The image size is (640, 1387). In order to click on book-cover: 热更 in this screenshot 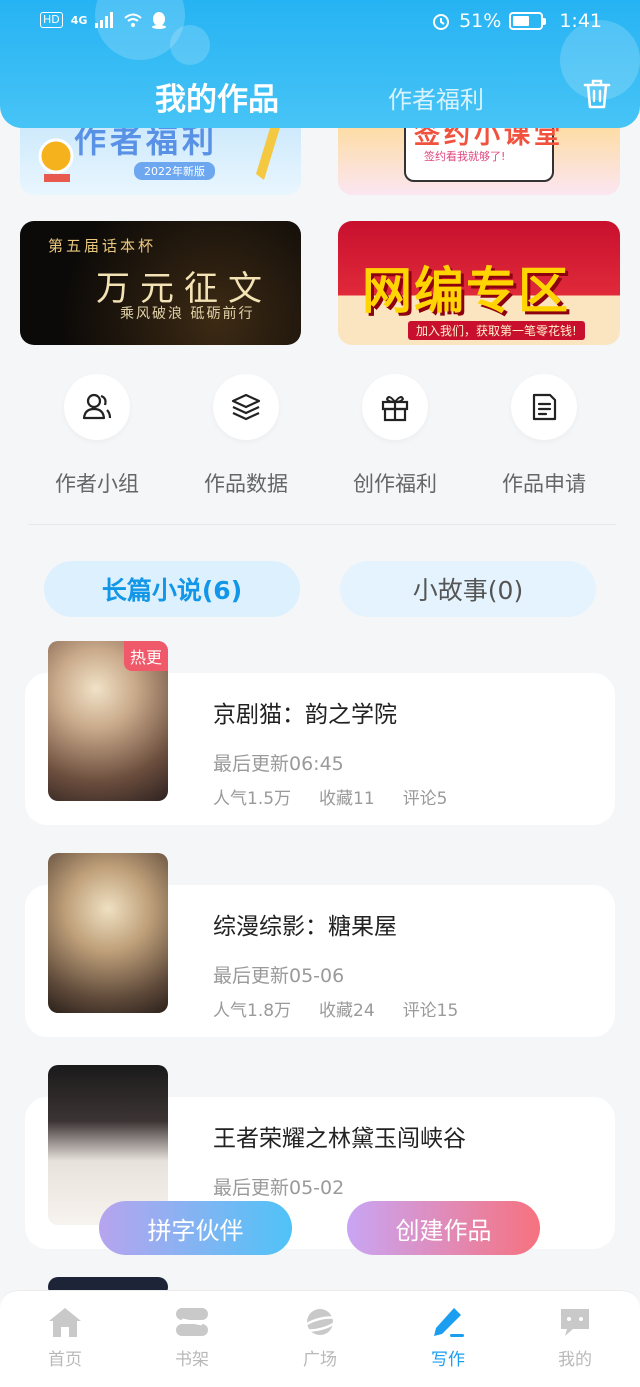, I will do `click(108, 721)`.